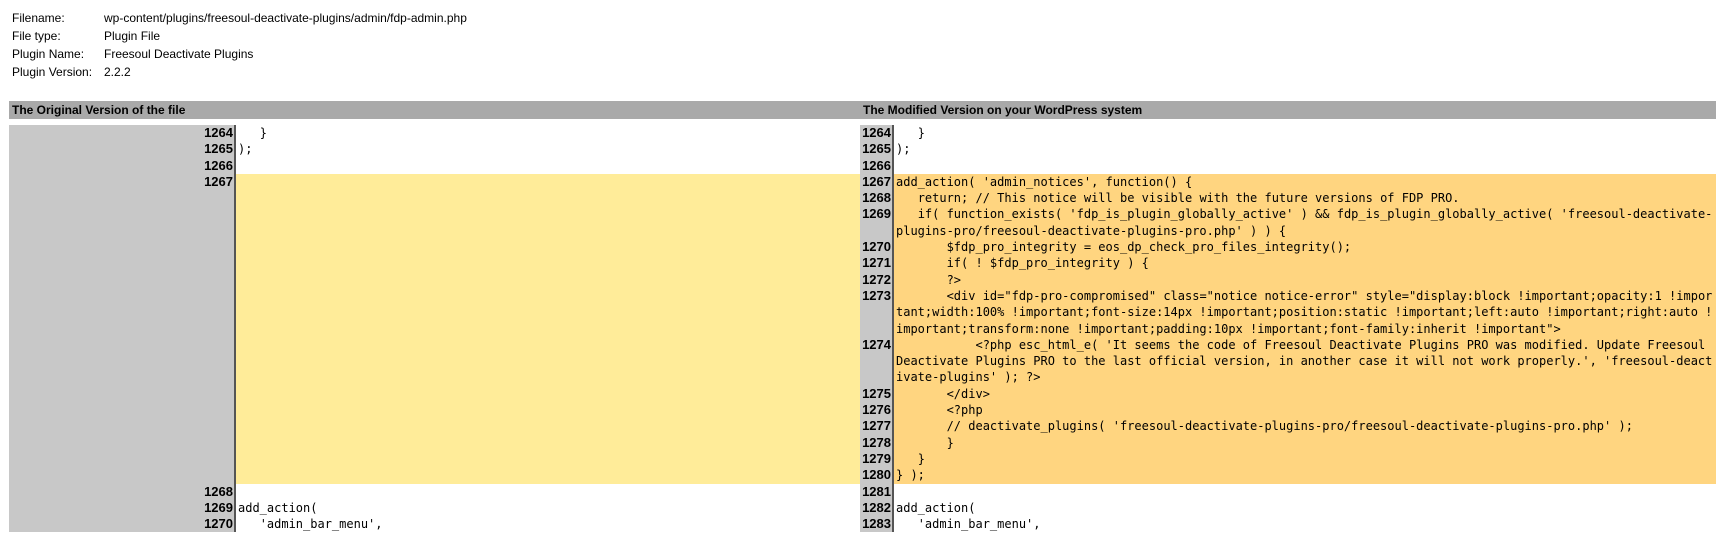 The height and width of the screenshot is (560, 1716). What do you see at coordinates (877, 361) in the screenshot?
I see `right-line-number: 1274` at bounding box center [877, 361].